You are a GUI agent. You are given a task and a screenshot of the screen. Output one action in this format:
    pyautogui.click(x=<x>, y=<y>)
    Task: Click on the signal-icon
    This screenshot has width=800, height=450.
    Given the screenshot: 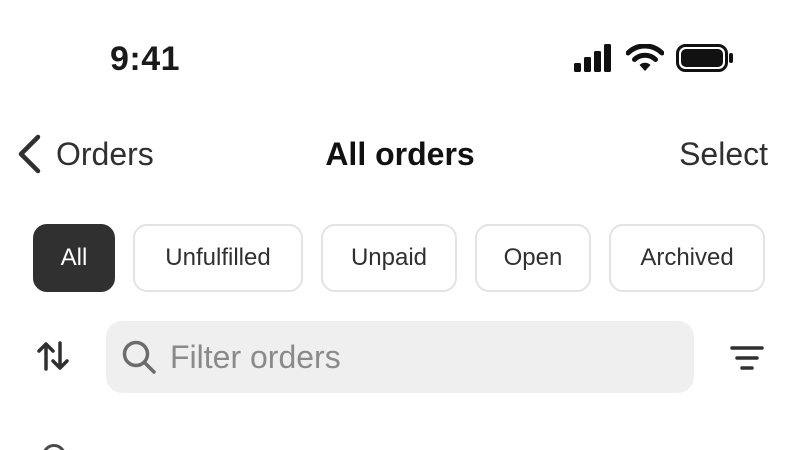 What is the action you would take?
    pyautogui.click(x=592, y=58)
    